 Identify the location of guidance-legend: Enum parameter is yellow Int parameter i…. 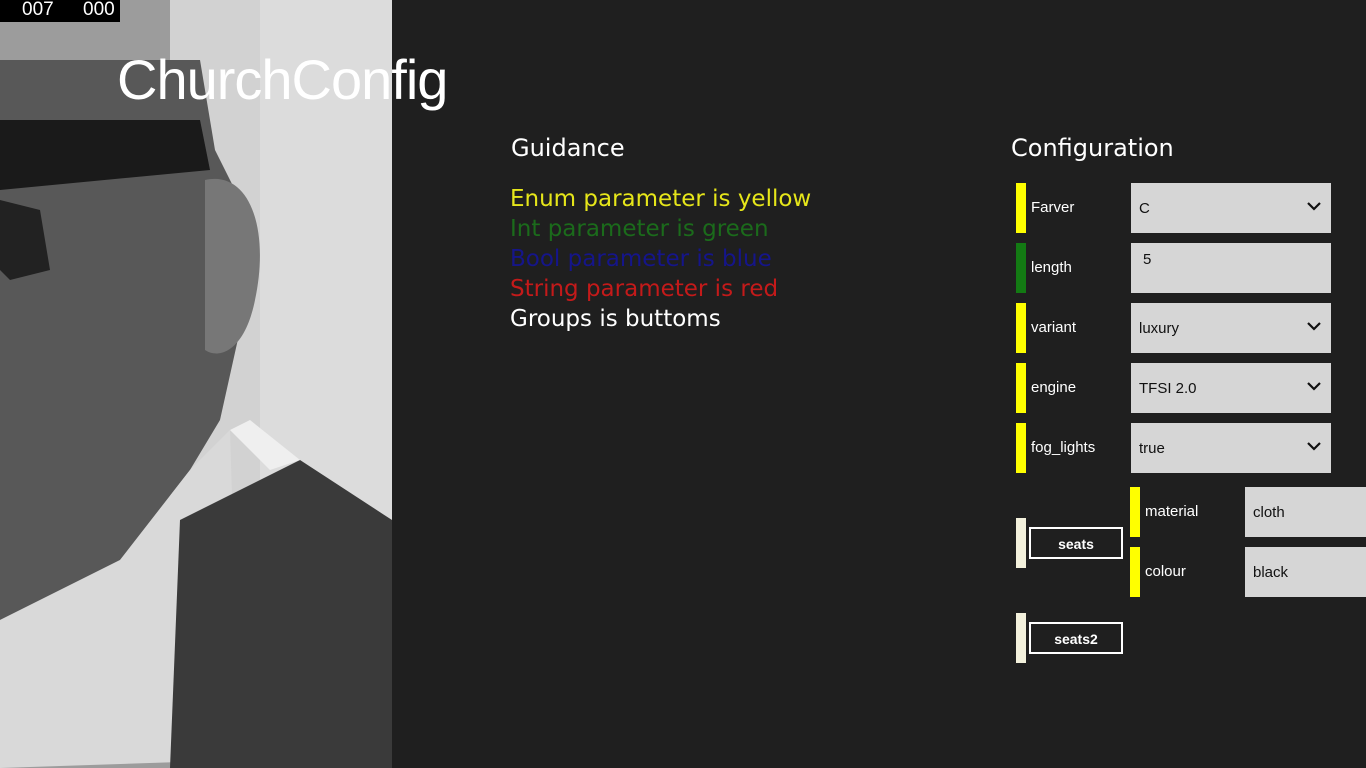
(660, 259).